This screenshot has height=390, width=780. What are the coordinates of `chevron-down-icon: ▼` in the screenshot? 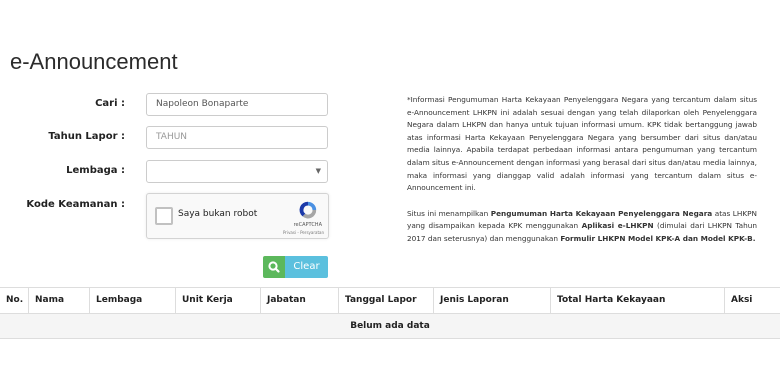 It's located at (318, 171).